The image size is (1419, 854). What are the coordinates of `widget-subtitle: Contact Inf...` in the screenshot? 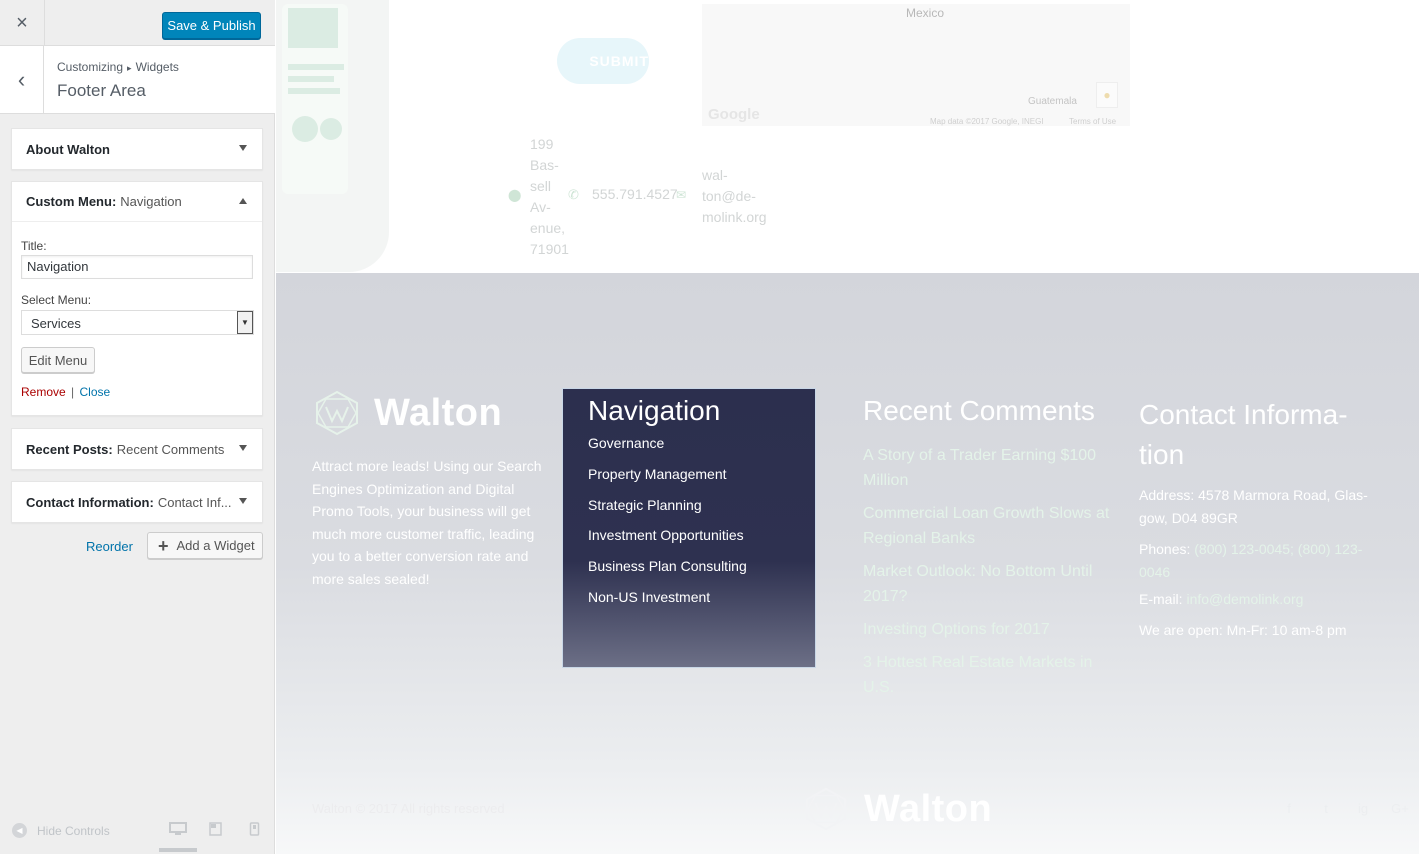 It's located at (194, 502).